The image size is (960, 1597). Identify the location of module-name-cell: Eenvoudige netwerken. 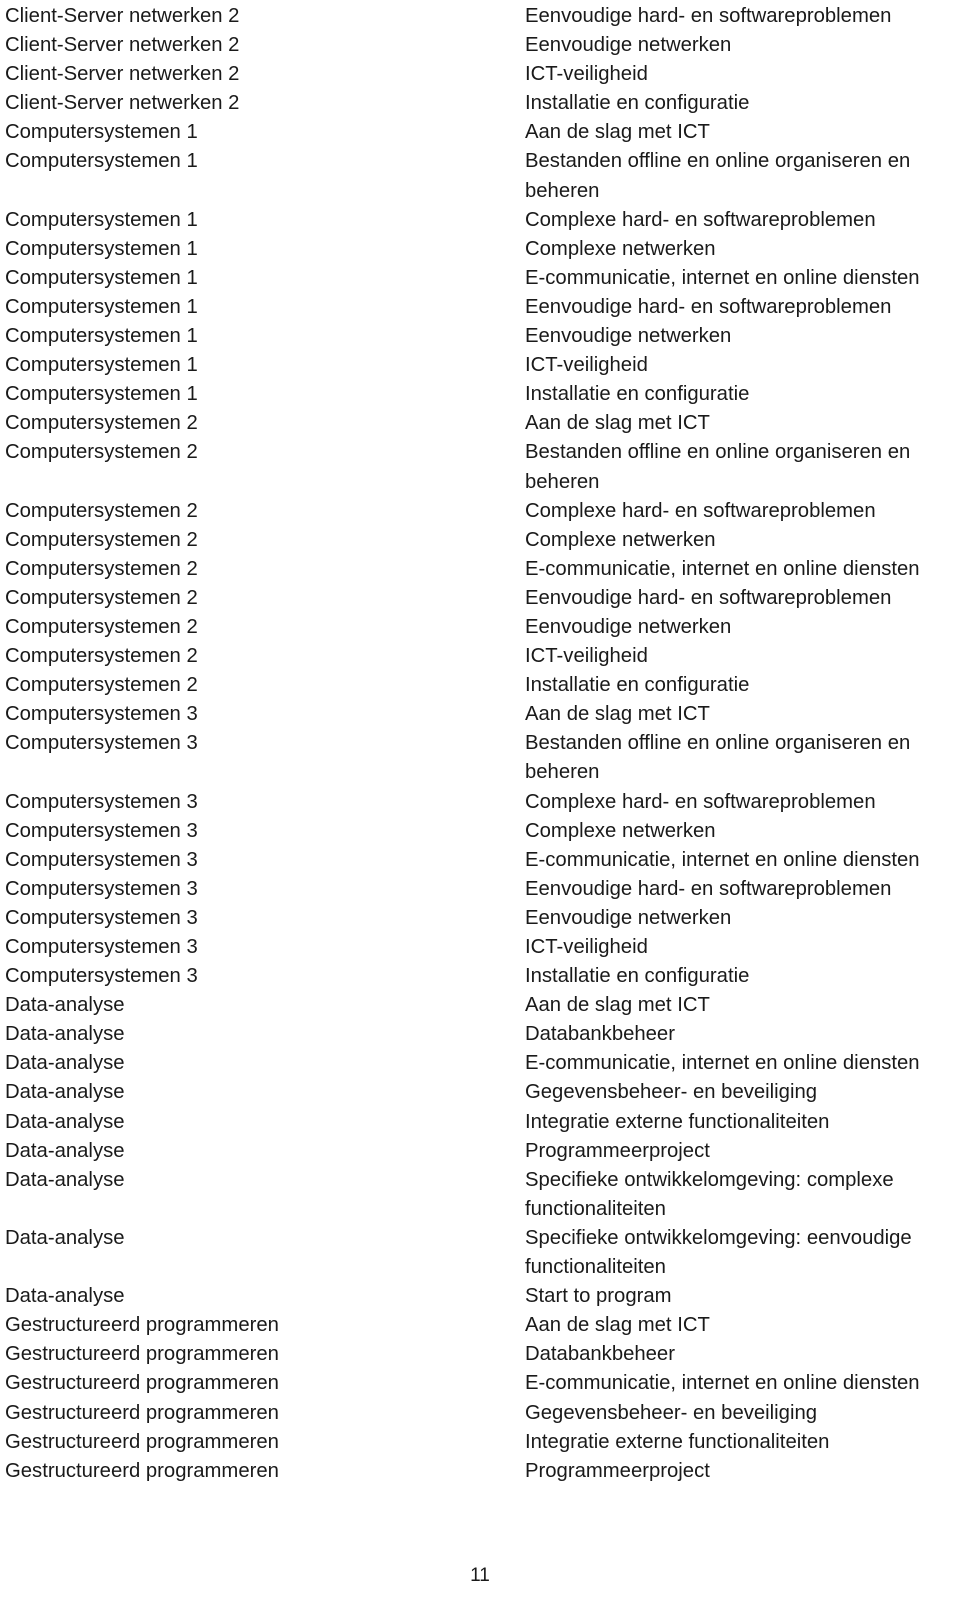
(628, 917).